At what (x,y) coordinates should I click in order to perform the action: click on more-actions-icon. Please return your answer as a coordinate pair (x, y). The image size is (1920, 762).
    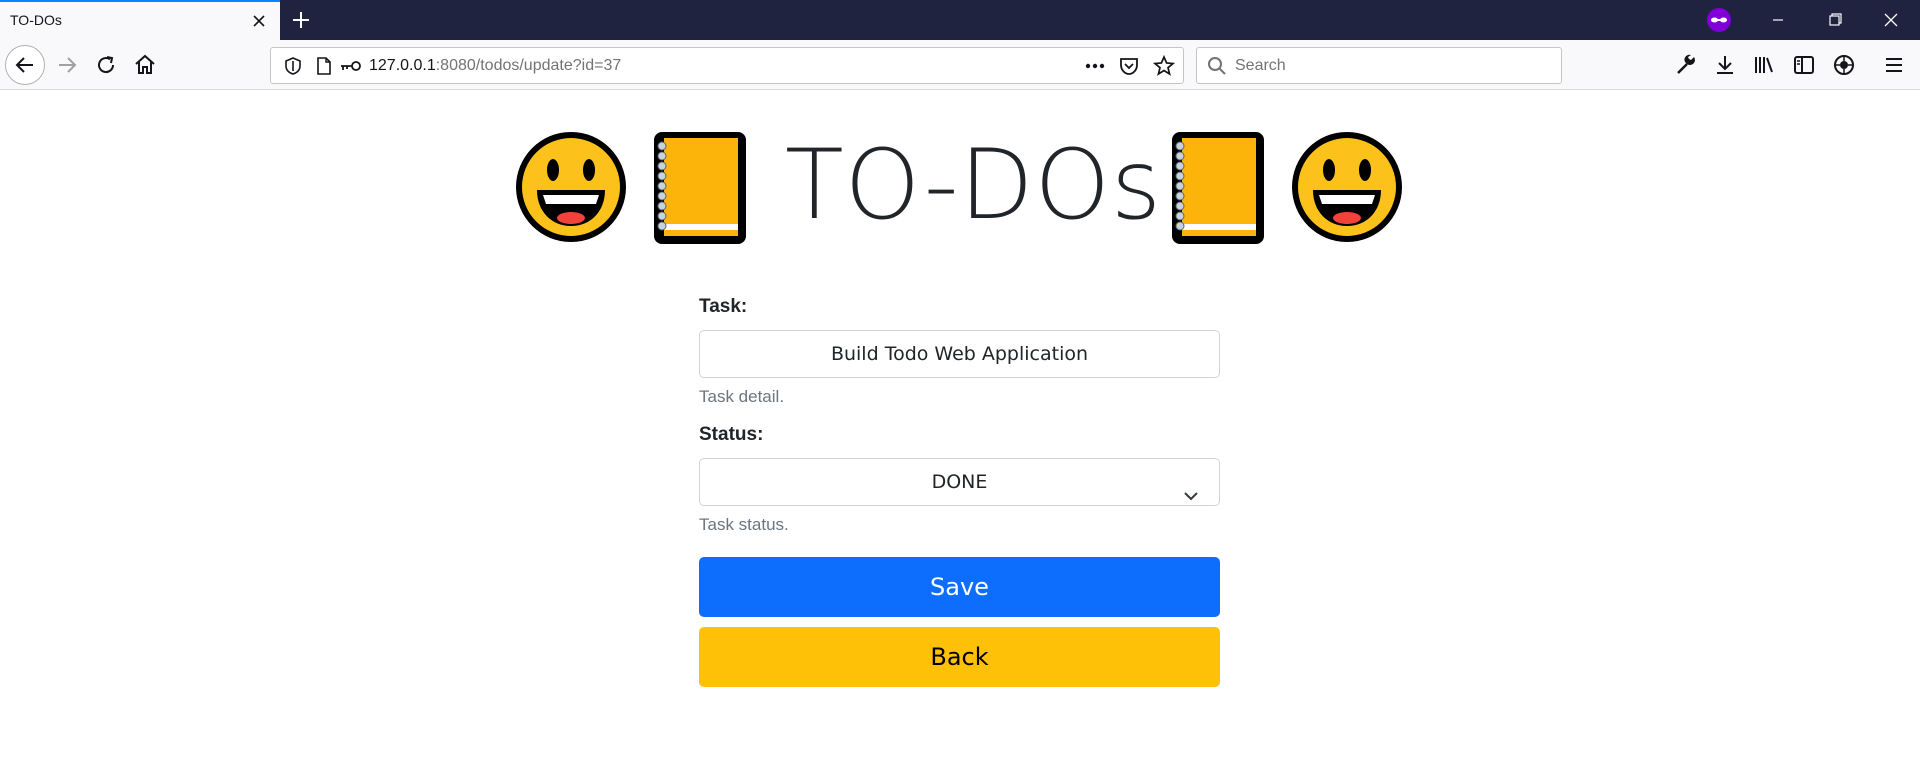
    Looking at the image, I should click on (1095, 68).